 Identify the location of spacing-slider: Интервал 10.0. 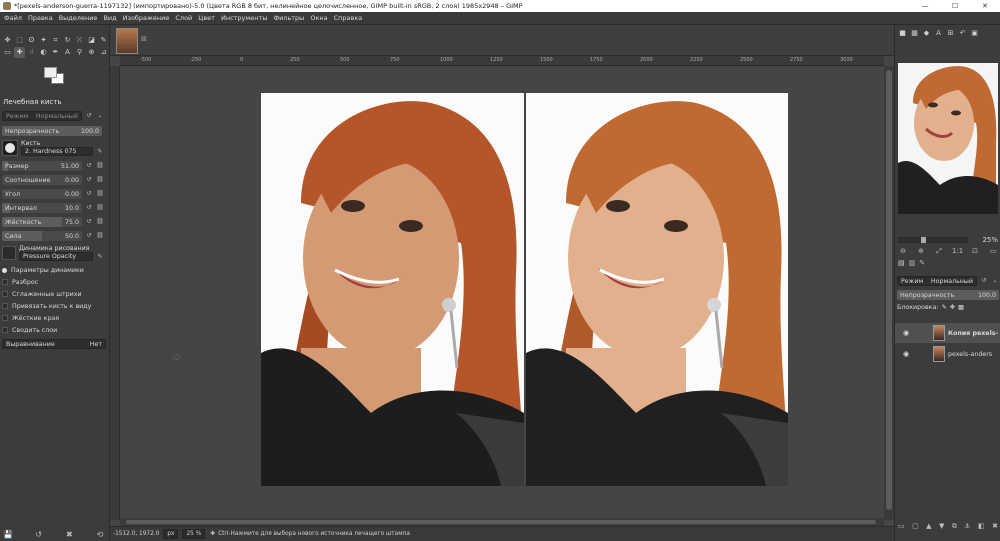
(42, 208).